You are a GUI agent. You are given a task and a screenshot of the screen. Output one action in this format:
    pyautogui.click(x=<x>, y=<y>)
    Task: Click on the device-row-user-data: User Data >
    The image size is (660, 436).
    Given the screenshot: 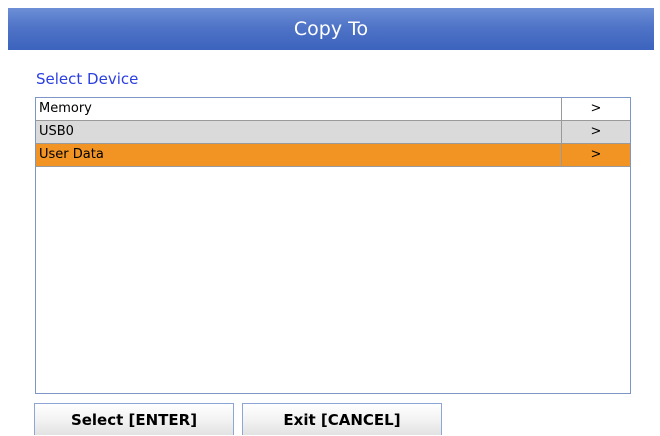 What is the action you would take?
    pyautogui.click(x=333, y=155)
    